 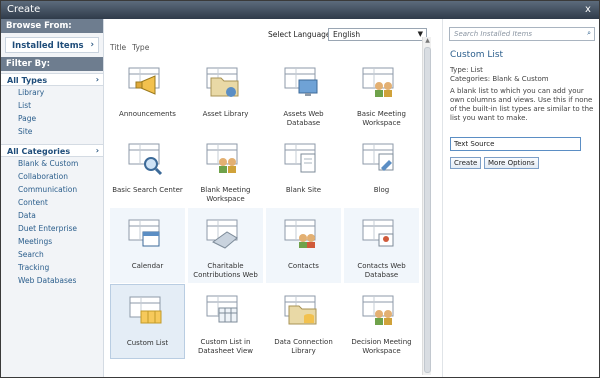 I want to click on scroll-up-icon: ▲, so click(x=427, y=41).